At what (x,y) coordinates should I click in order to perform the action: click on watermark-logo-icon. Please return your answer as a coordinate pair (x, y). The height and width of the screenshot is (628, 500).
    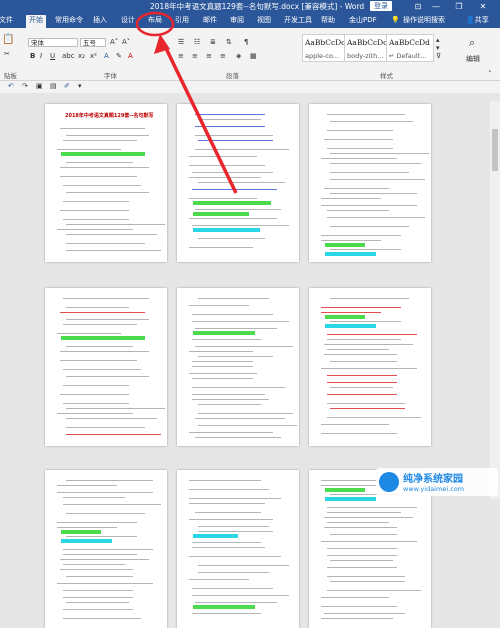
    Looking at the image, I should click on (389, 482).